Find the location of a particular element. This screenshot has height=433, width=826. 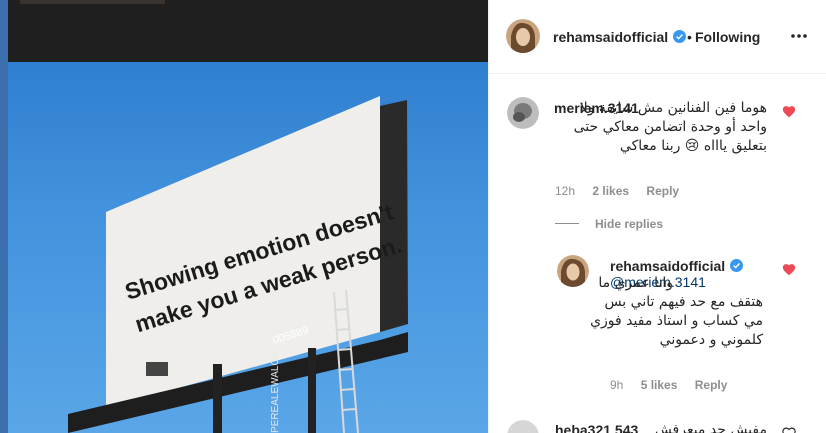

more-horizontal-icon is located at coordinates (799, 36).